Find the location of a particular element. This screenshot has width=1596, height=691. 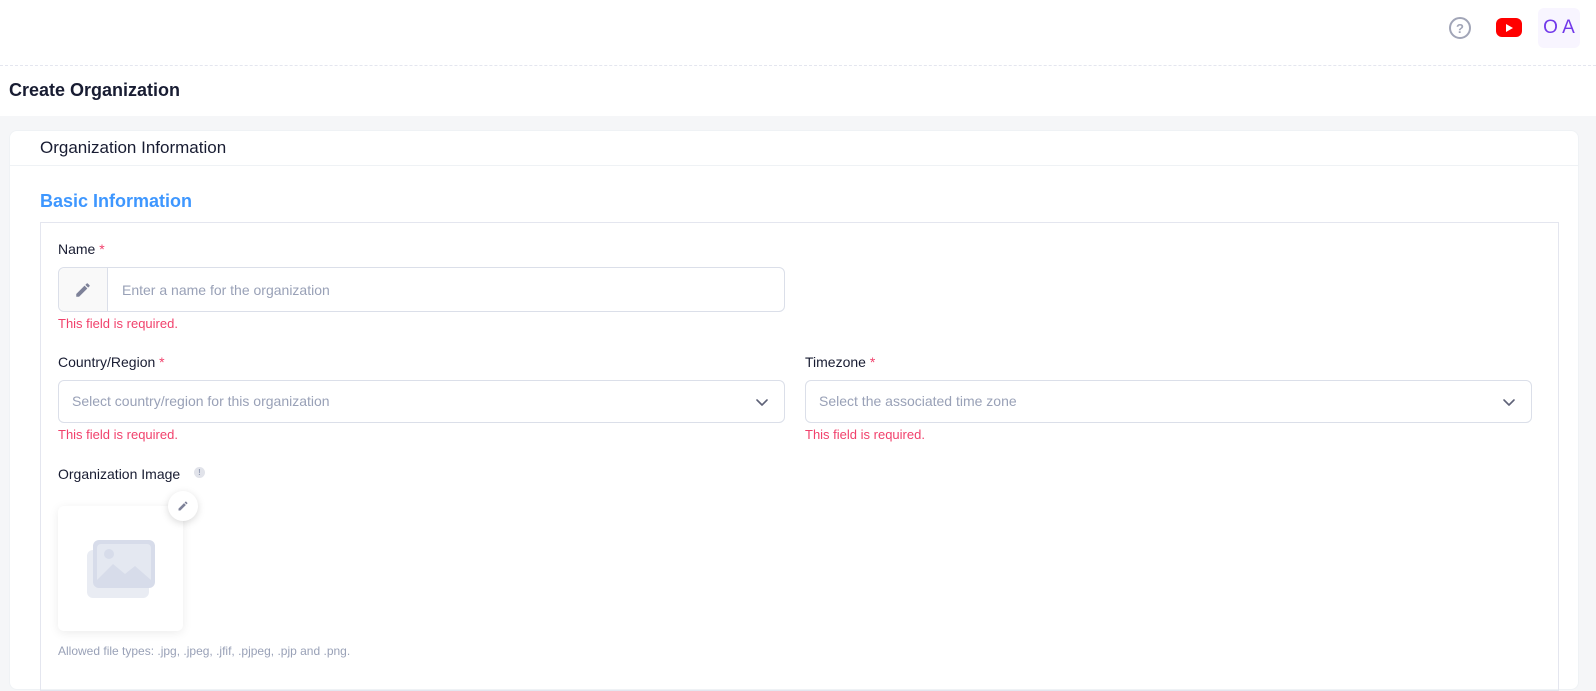

country-label-text: Country/Region is located at coordinates (107, 362).